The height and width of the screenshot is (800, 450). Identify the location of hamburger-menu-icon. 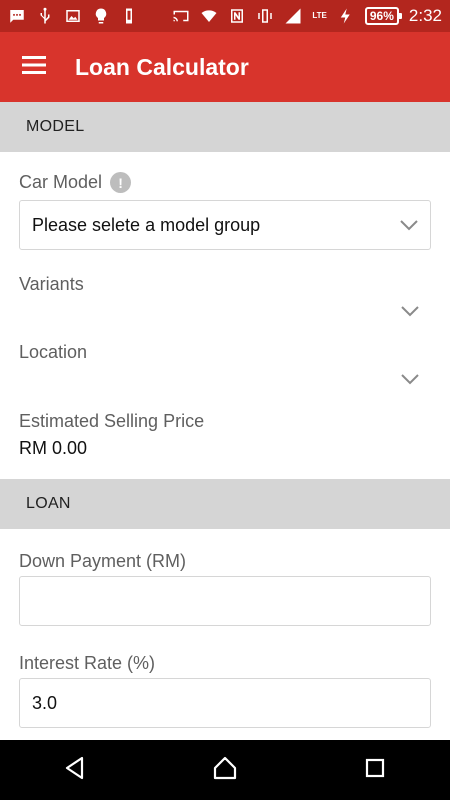
(35, 67).